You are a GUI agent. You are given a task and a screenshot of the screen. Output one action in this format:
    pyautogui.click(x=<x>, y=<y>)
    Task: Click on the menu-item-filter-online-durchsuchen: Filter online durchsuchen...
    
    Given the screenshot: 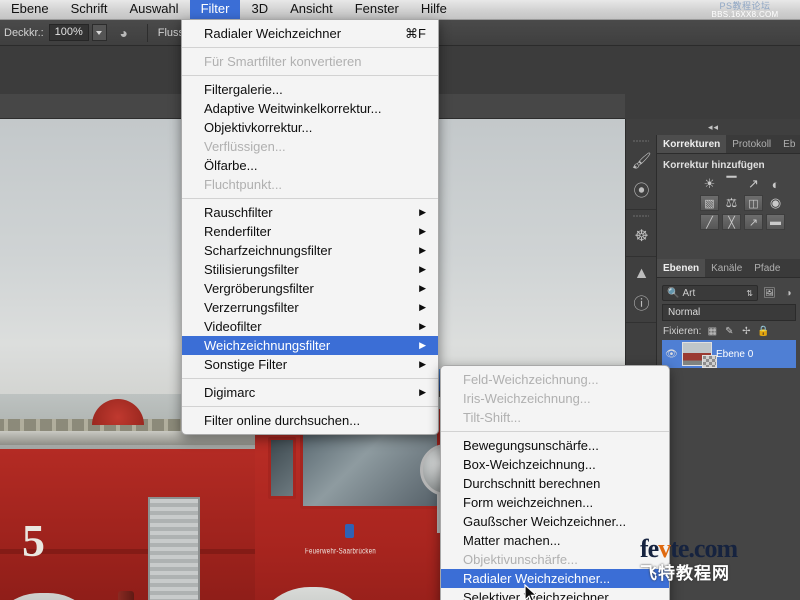 What is the action you would take?
    pyautogui.click(x=310, y=420)
    